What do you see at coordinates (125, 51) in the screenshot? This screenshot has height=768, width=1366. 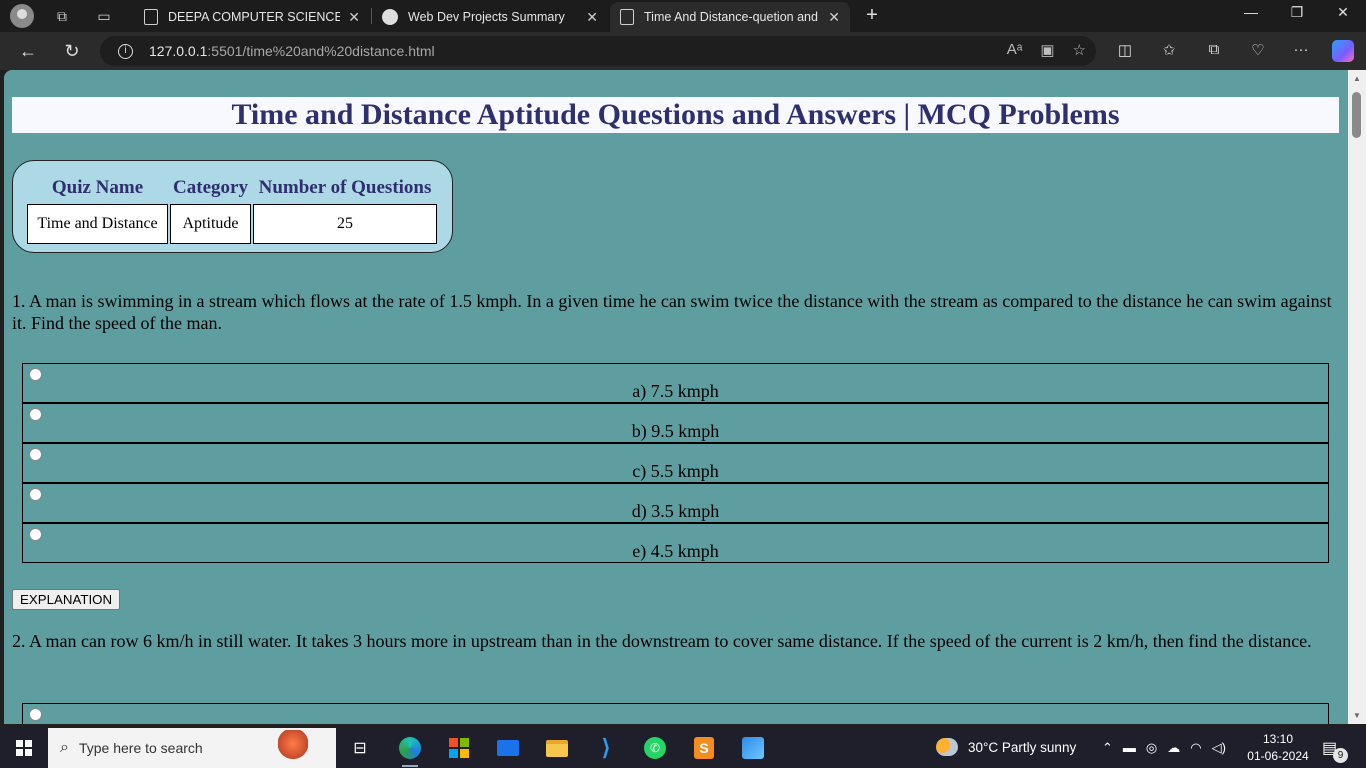 I see `site-info-icon: i` at bounding box center [125, 51].